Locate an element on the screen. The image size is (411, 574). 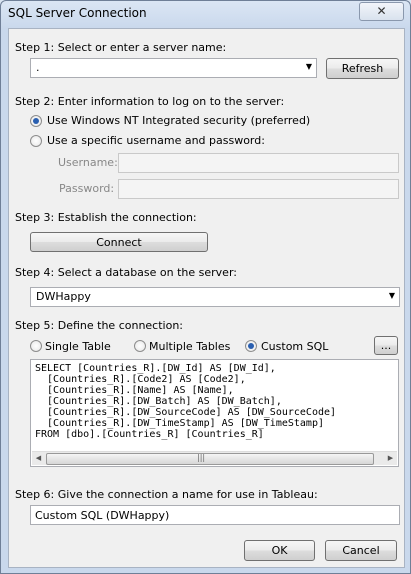
sql-line: [Countries_R].[Name] AS [Name], is located at coordinates (134, 390).